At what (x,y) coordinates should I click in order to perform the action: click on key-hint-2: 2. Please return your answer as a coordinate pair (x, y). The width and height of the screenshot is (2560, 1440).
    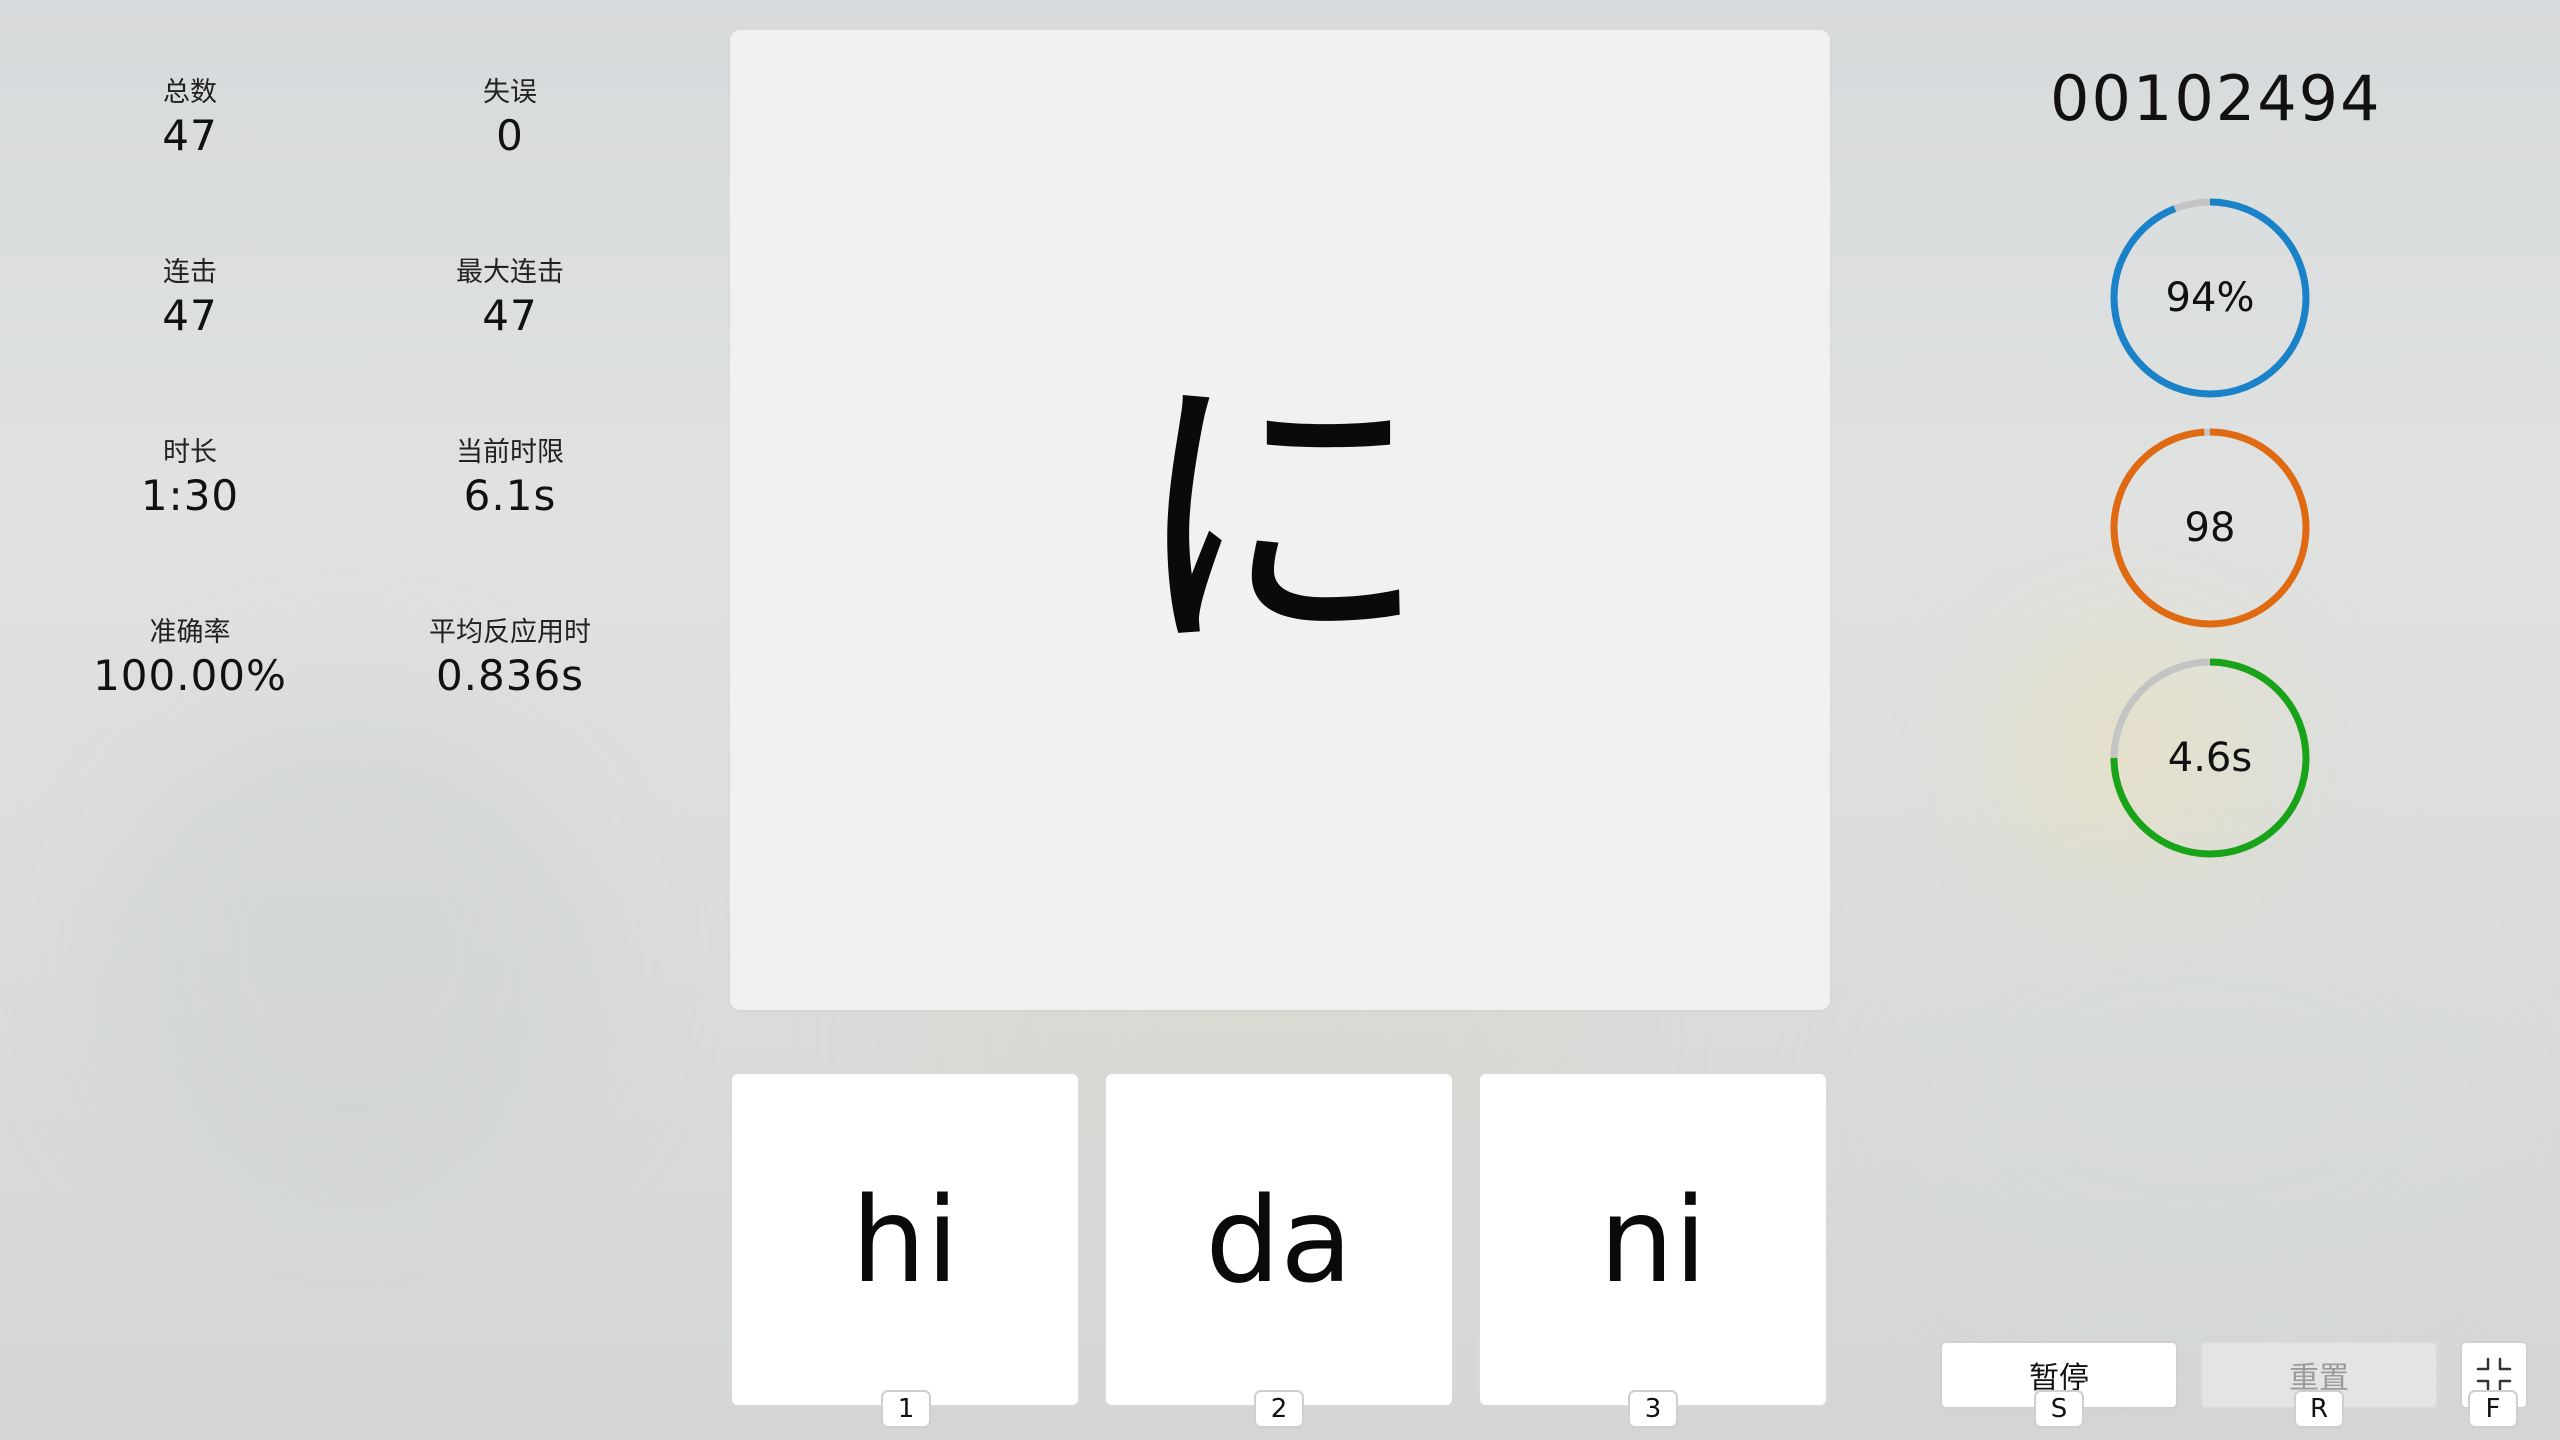
    Looking at the image, I should click on (1279, 1409).